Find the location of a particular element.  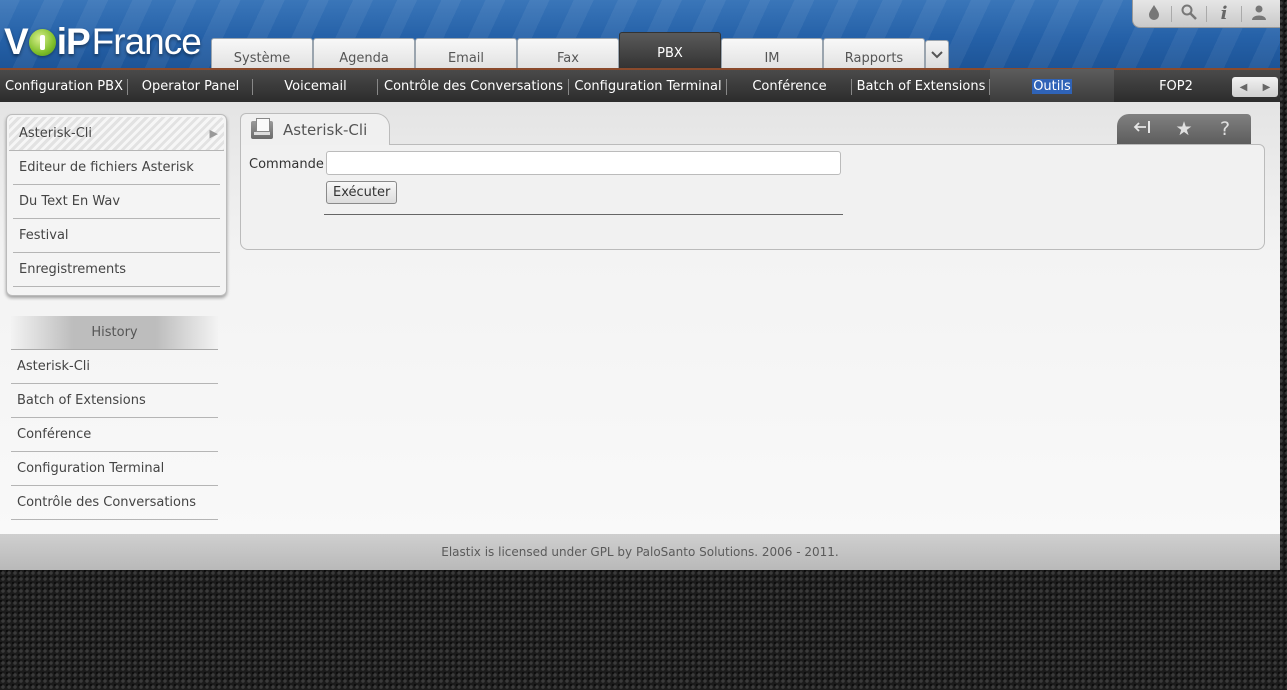

theme-drop-icon is located at coordinates (1154, 14).